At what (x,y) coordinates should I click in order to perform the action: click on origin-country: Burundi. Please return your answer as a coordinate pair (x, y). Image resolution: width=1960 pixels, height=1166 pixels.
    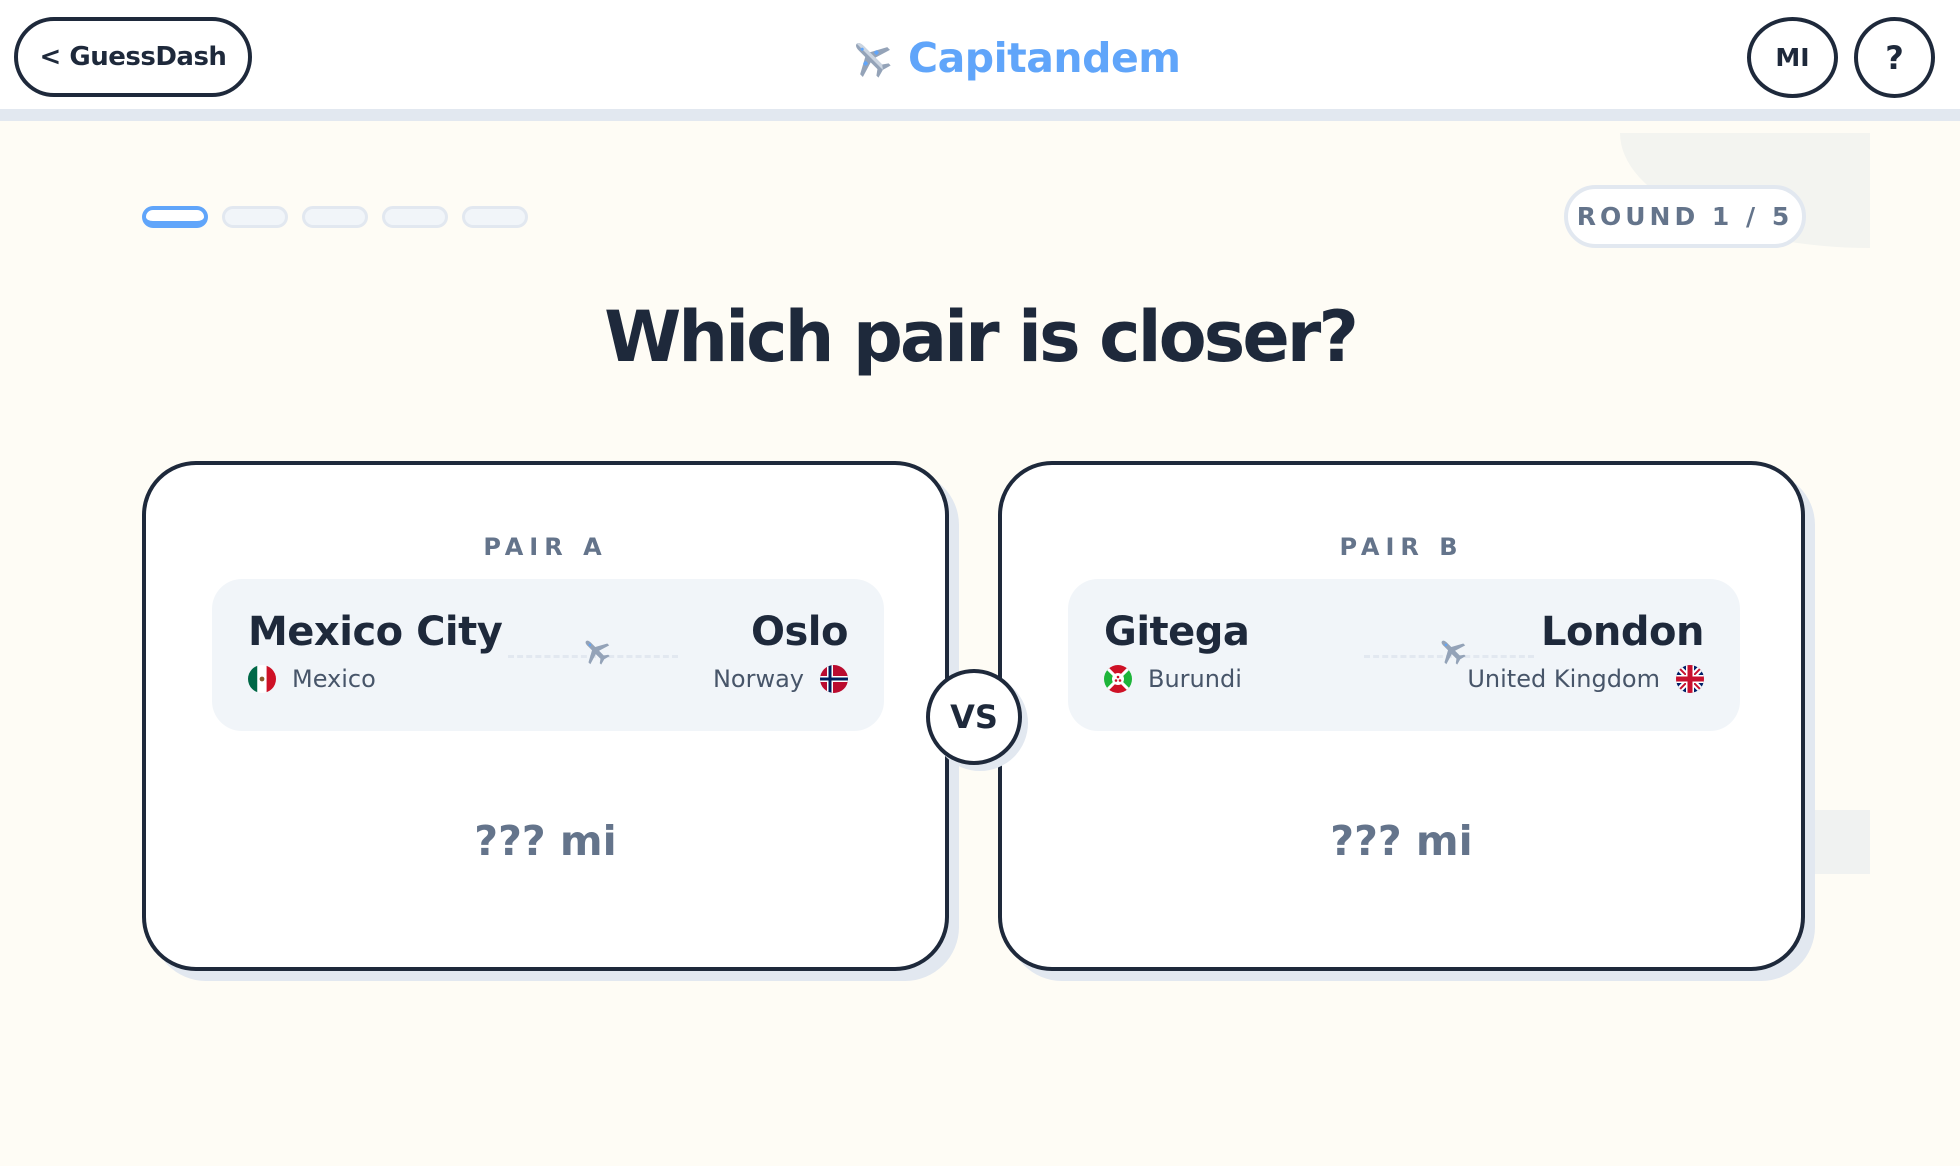
    Looking at the image, I should click on (1173, 679).